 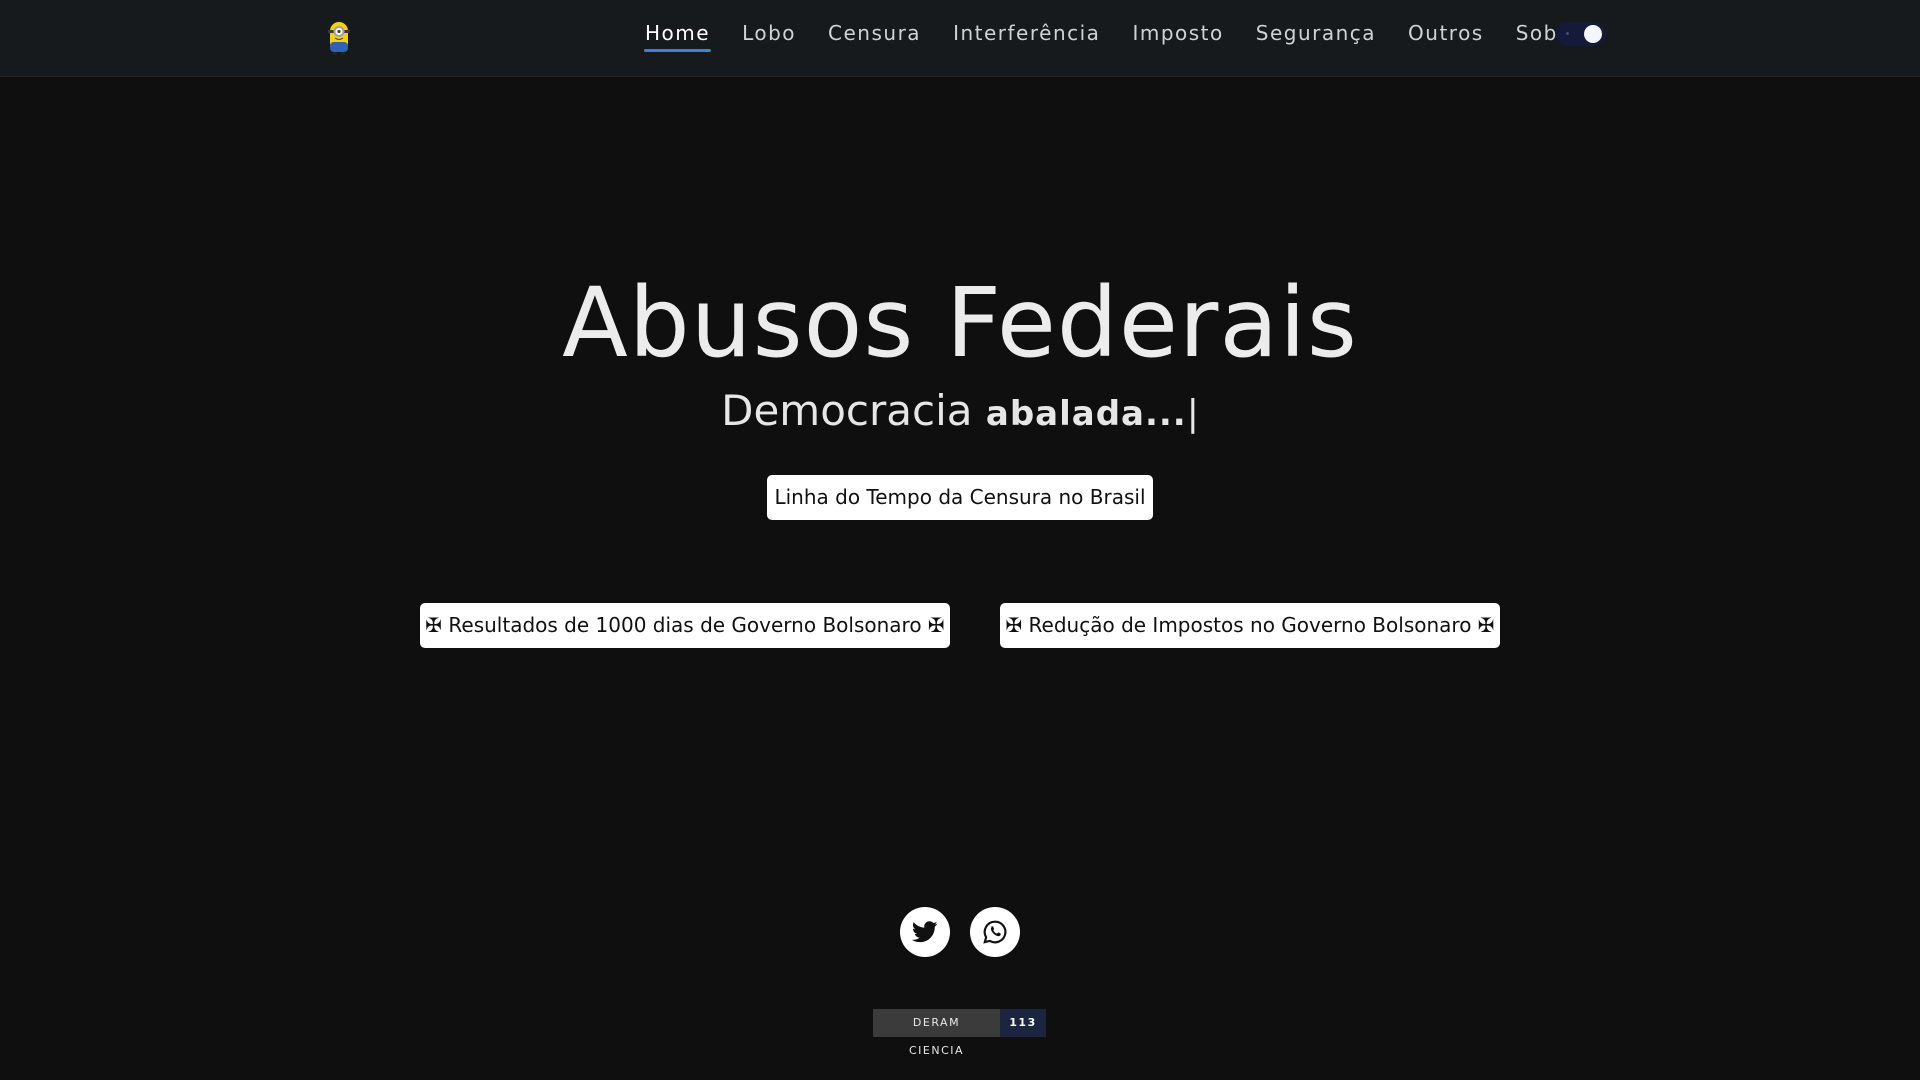 I want to click on twitter-button, so click(x=925, y=932).